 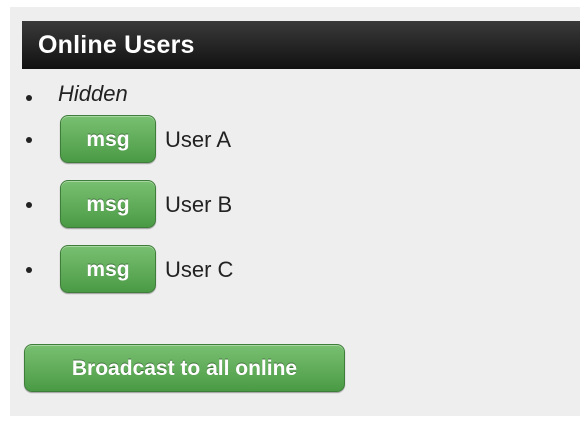 What do you see at coordinates (199, 204) in the screenshot?
I see `user-name: User B` at bounding box center [199, 204].